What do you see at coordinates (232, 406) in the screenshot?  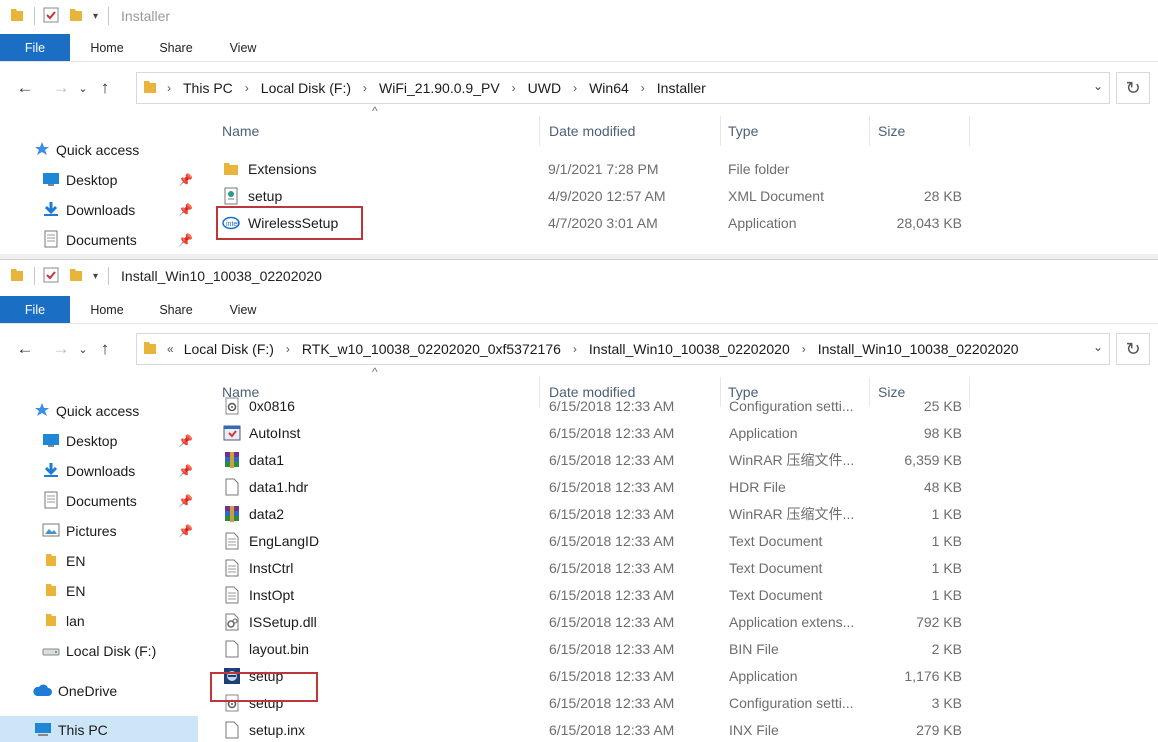 I see `config-icon` at bounding box center [232, 406].